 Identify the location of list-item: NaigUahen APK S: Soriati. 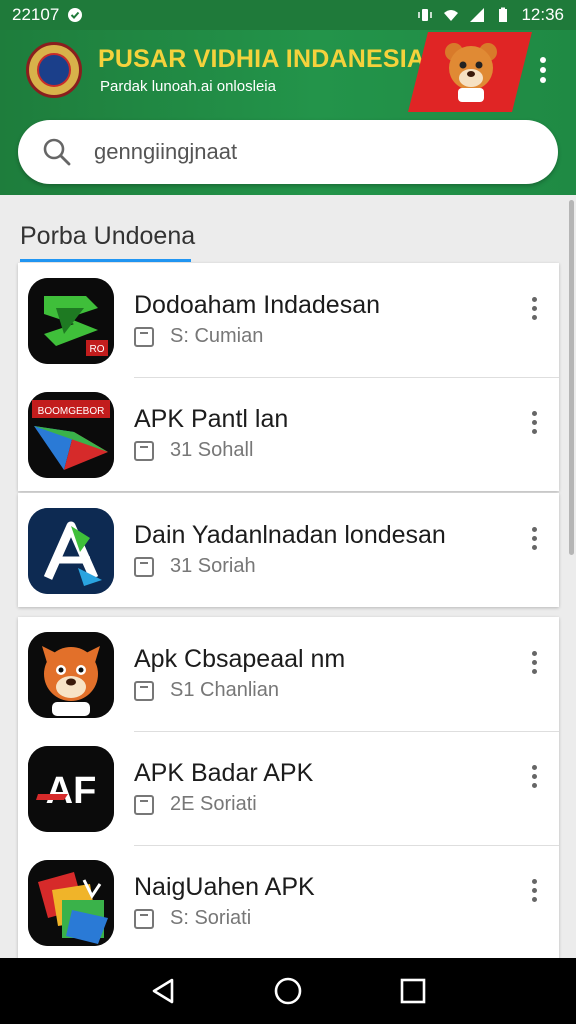
(288, 902).